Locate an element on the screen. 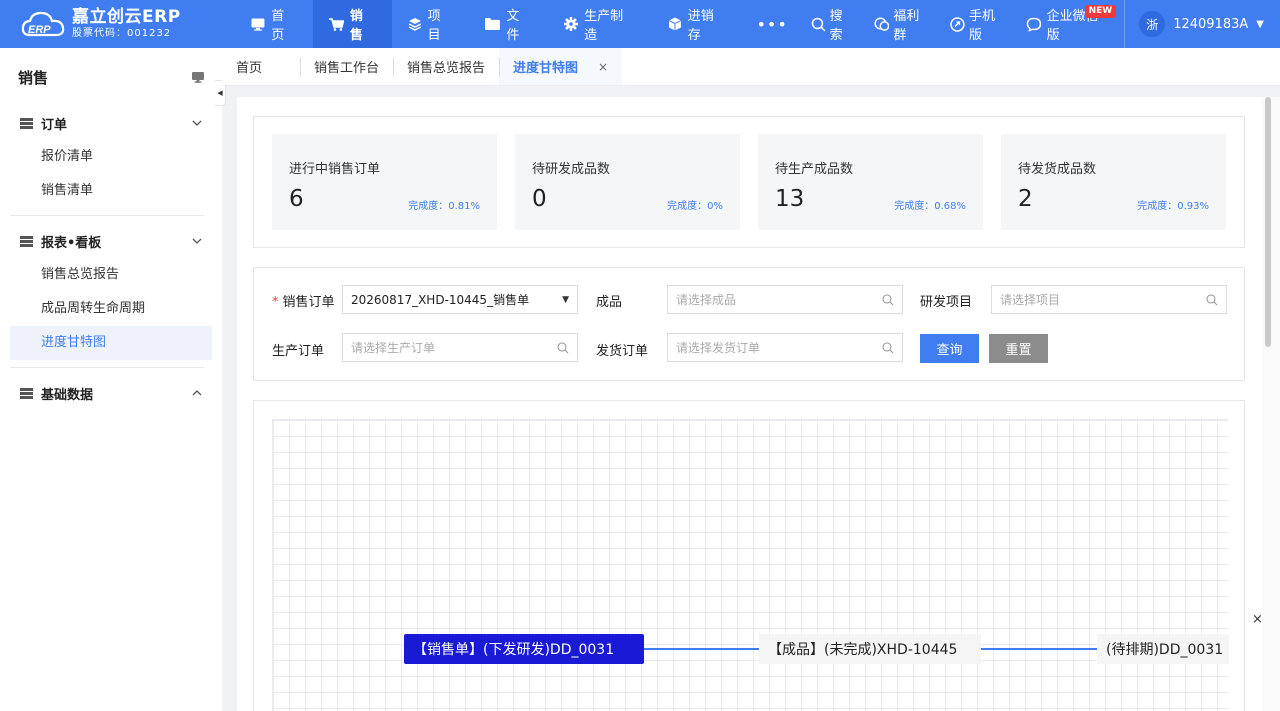  page-tabs: 首页 销售工作台 销售总览报告 进度甘特图 × is located at coordinates (751, 67).